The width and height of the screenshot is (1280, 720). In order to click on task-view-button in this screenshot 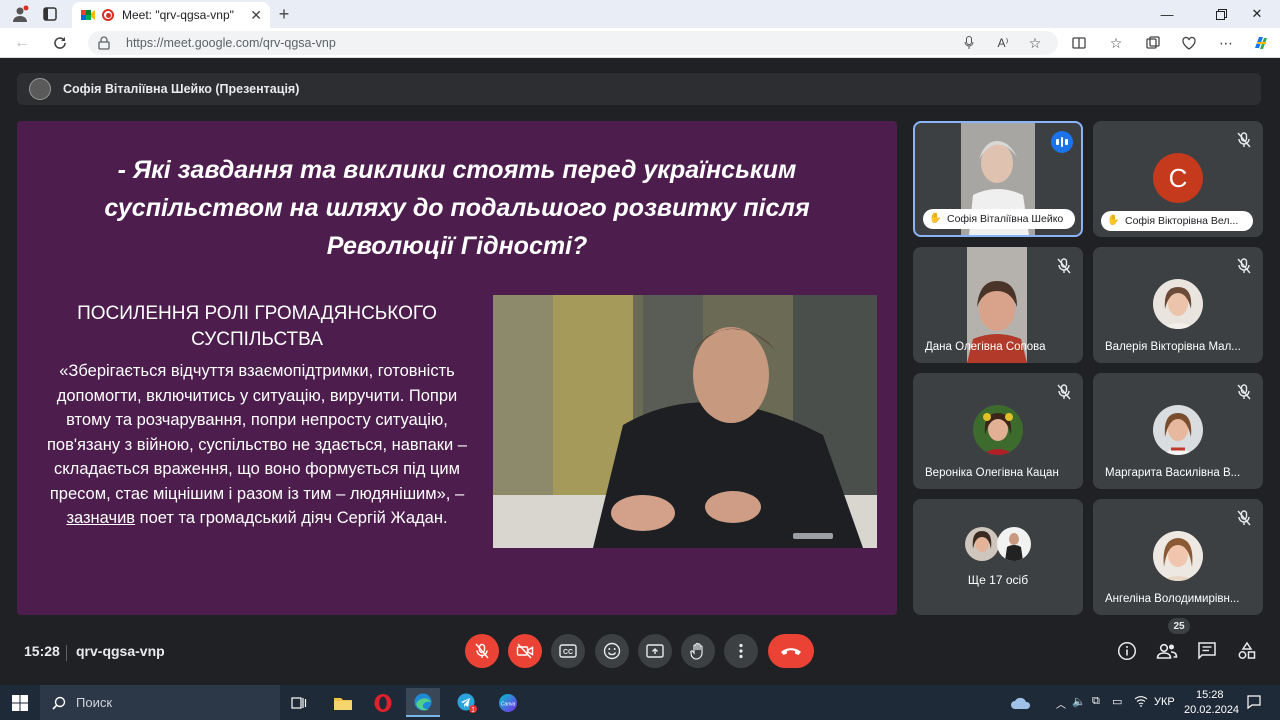, I will do `click(299, 702)`.